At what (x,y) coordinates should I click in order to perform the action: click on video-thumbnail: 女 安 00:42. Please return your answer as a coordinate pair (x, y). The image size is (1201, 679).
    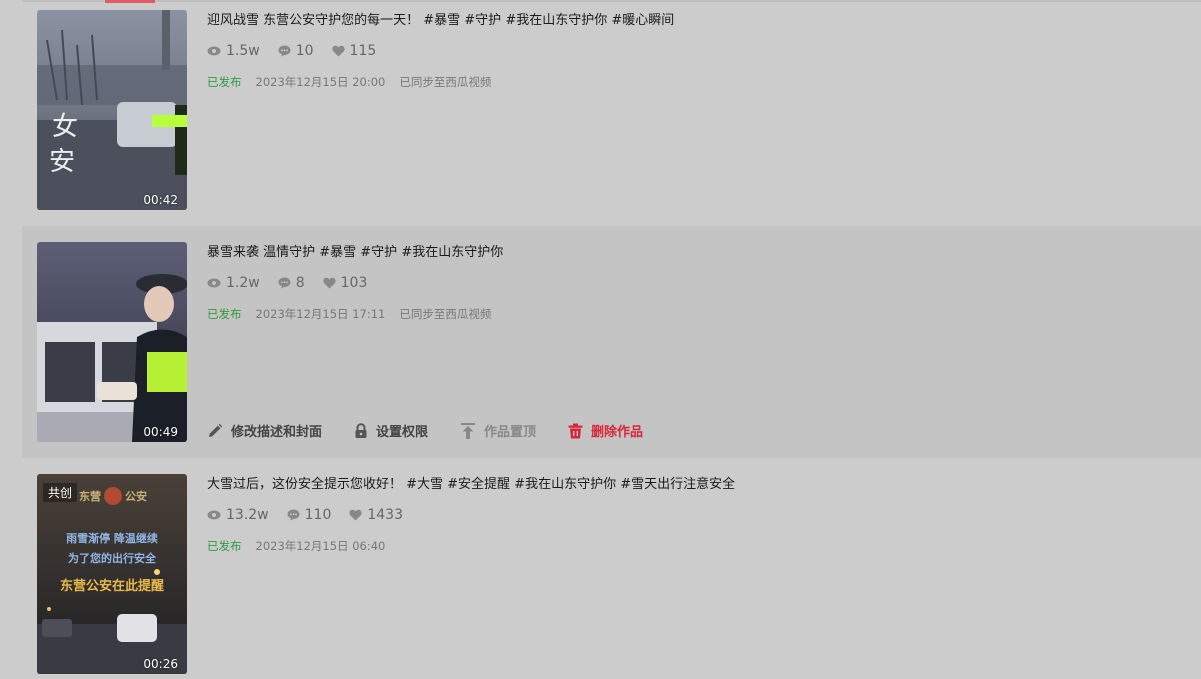
    Looking at the image, I should click on (112, 110).